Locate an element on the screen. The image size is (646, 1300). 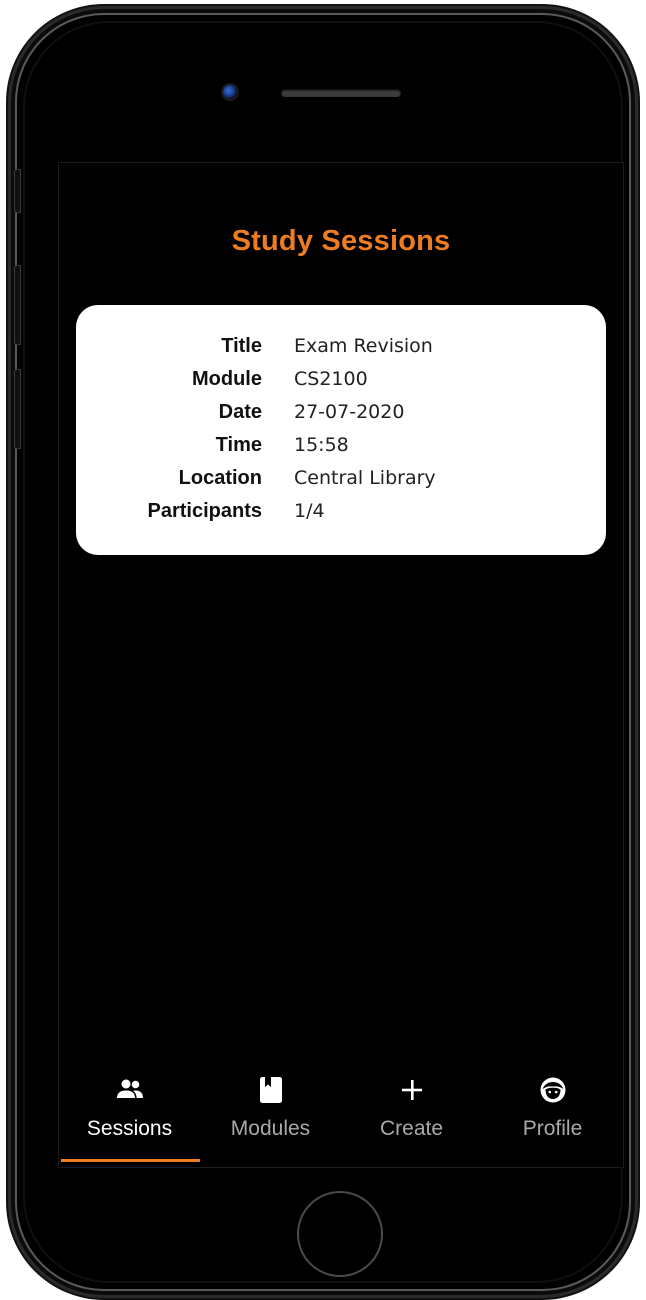
field-value: Exam Revision is located at coordinates (363, 346).